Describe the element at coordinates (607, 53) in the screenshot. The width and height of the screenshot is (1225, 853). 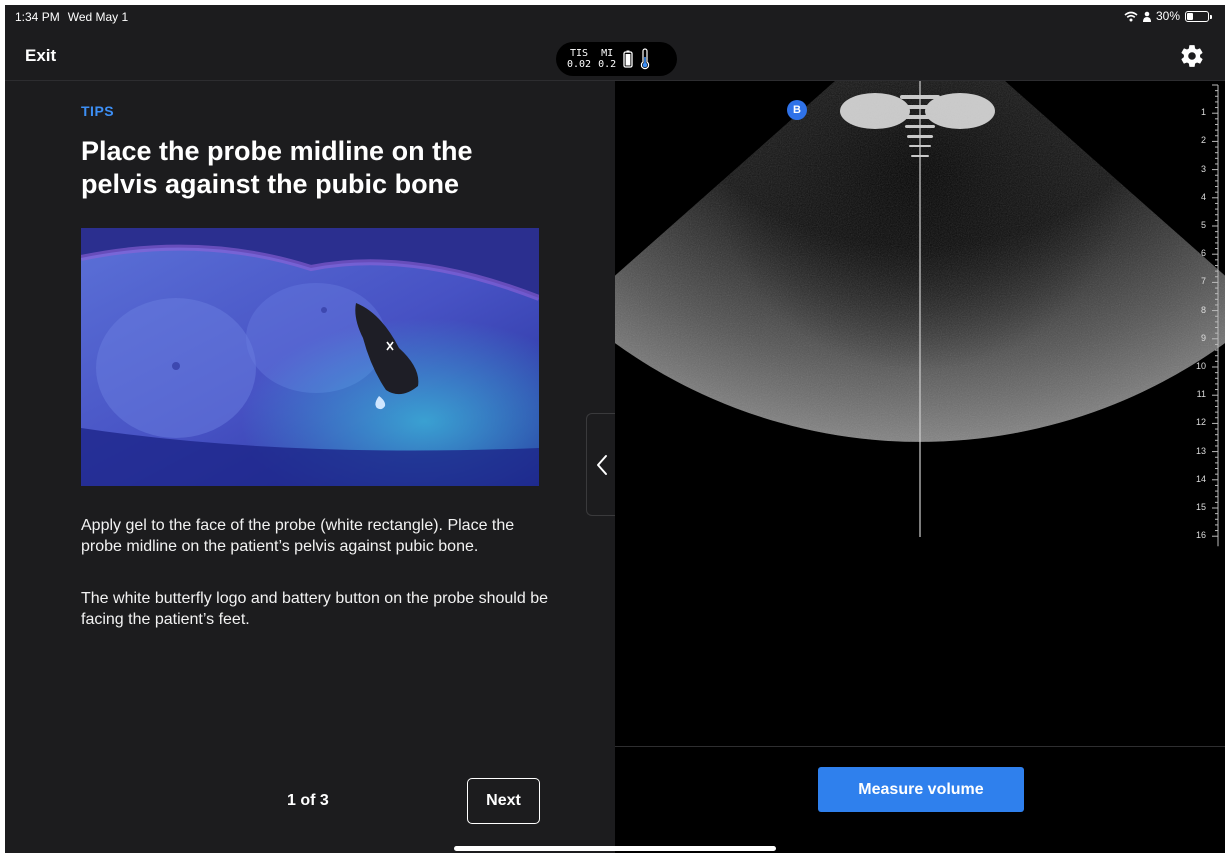
I see `mi-label: MI` at that location.